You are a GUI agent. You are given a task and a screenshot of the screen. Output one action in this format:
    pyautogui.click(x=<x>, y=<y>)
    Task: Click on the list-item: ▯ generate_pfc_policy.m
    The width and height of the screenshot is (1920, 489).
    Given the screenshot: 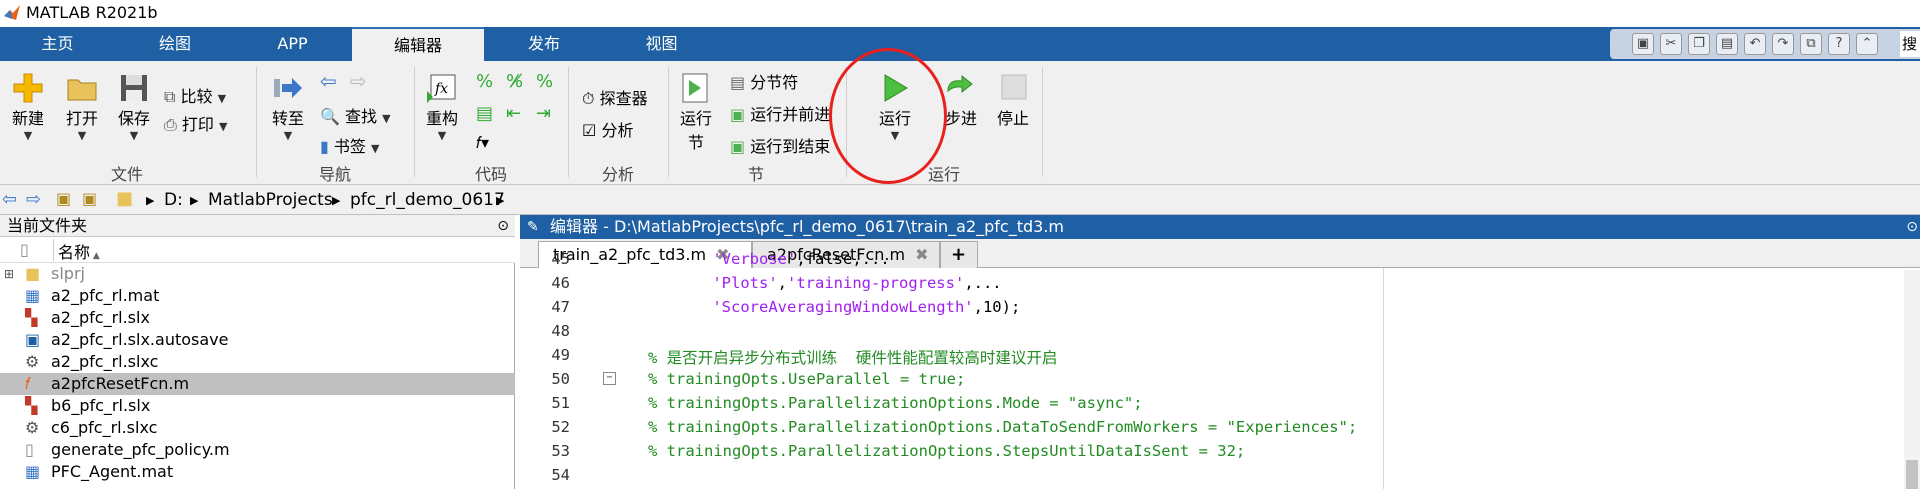 What is the action you would take?
    pyautogui.click(x=257, y=450)
    